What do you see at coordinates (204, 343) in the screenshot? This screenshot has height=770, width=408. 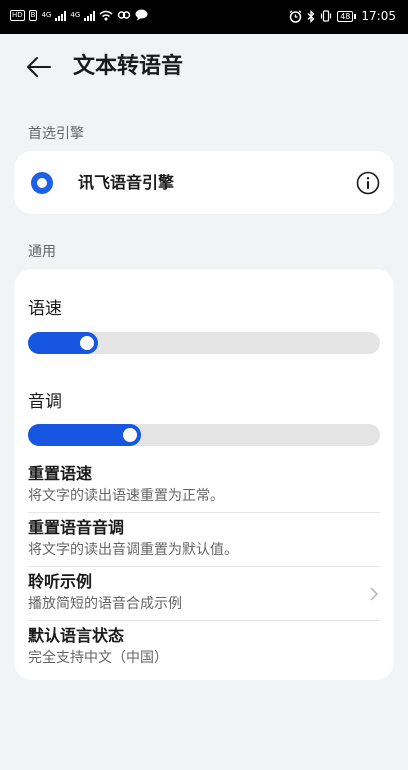 I see `speech-rate-slider` at bounding box center [204, 343].